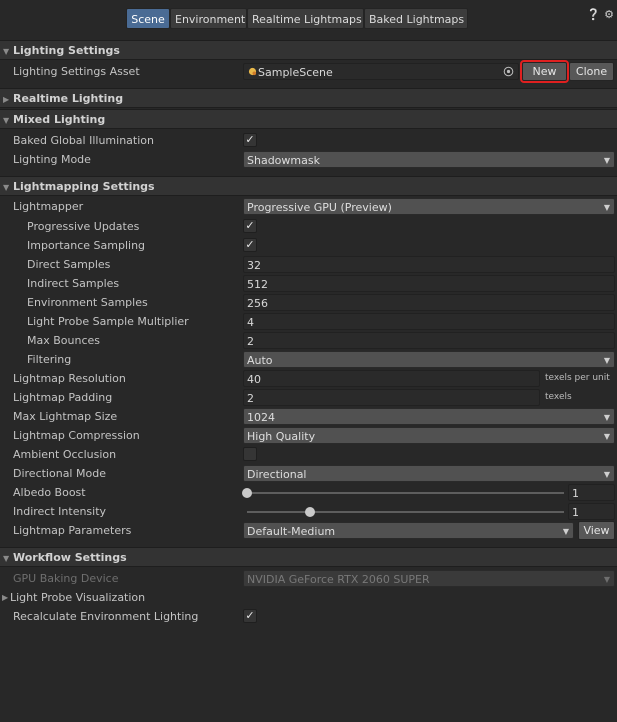  I want to click on section-mixed-lighting: ▼ Mixed Lighting, so click(308, 119).